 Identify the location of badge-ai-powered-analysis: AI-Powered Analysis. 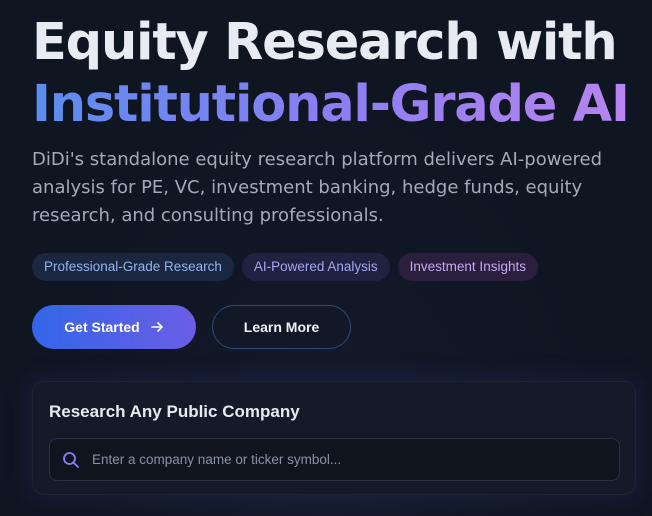
(315, 267).